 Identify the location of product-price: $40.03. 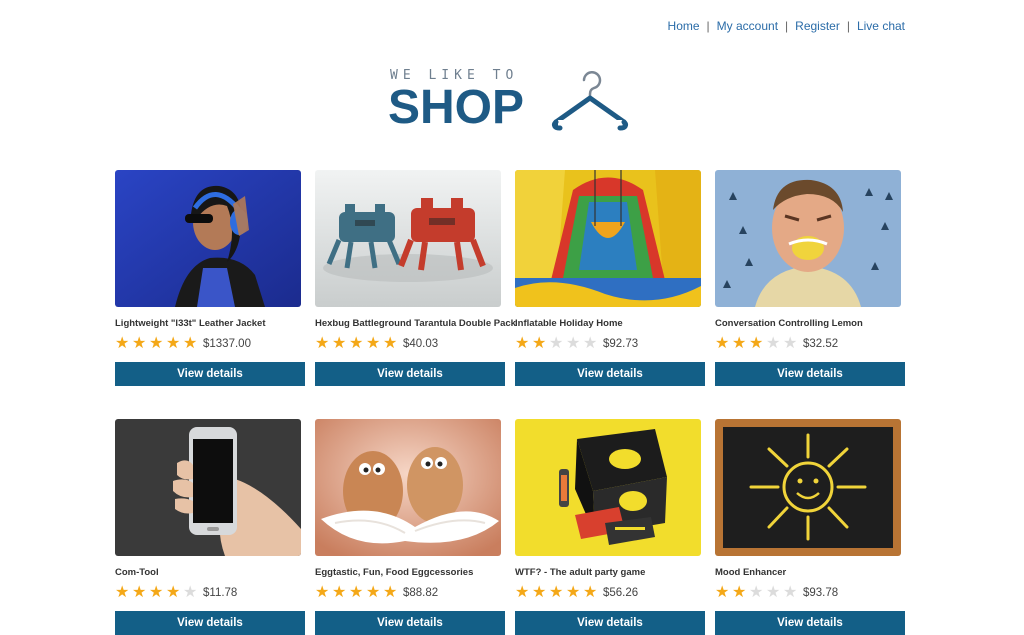
(421, 344).